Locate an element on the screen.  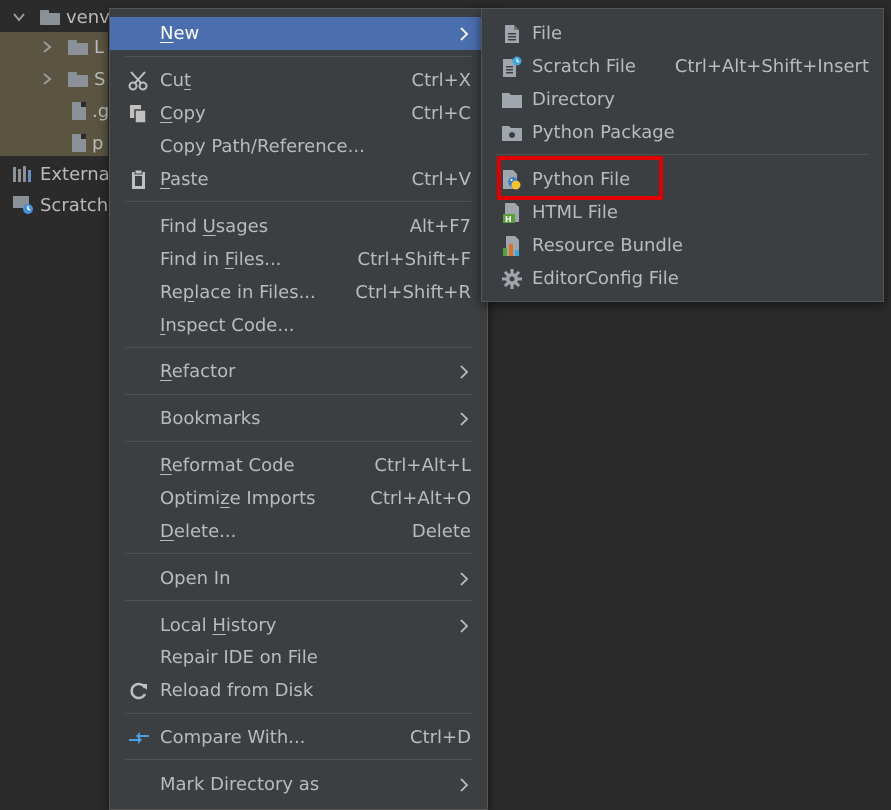
menu-label: Local History is located at coordinates (218, 625).